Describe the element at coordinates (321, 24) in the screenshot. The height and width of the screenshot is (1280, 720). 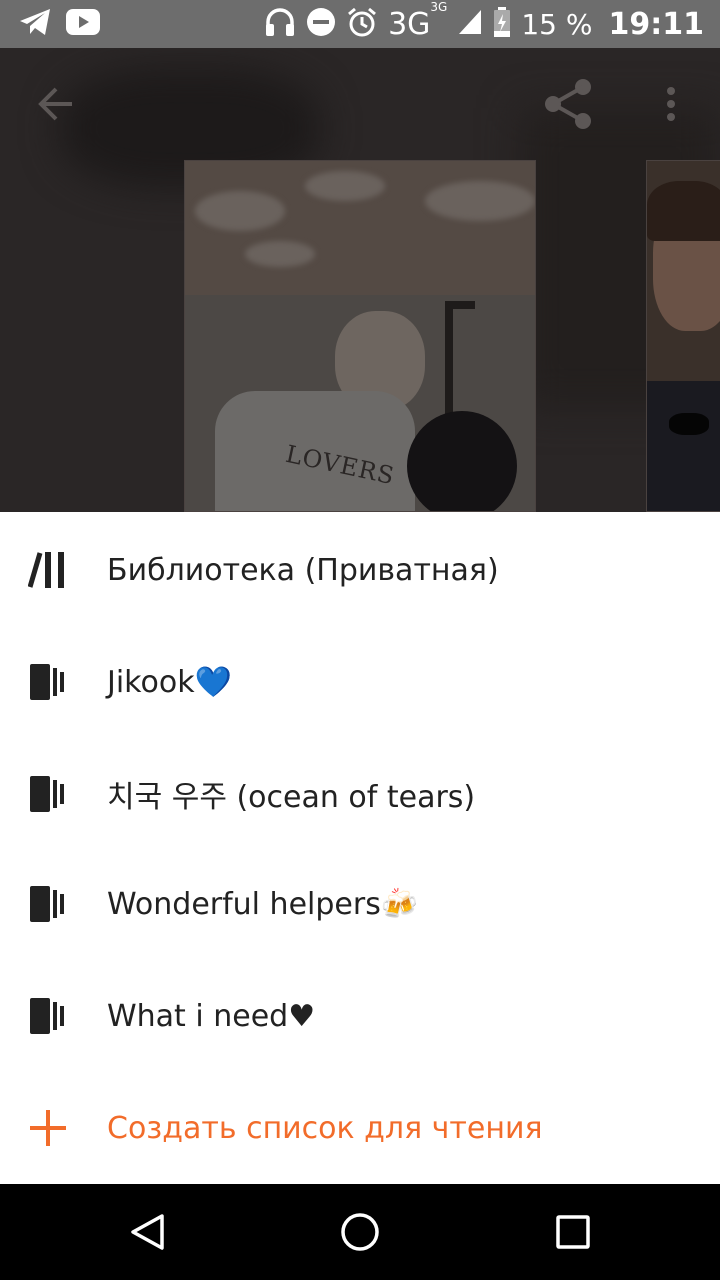
I see `do-not-disturb-icon` at that location.